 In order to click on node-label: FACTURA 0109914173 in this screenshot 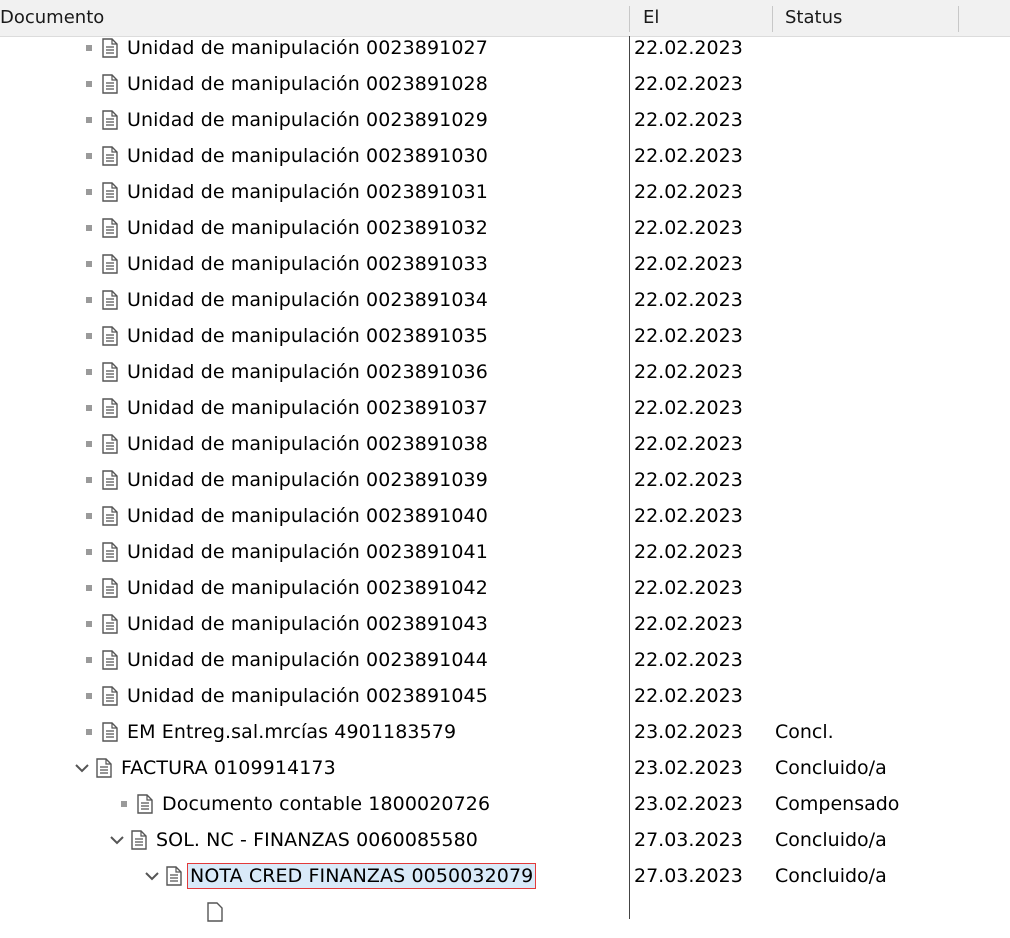, I will do `click(228, 768)`.